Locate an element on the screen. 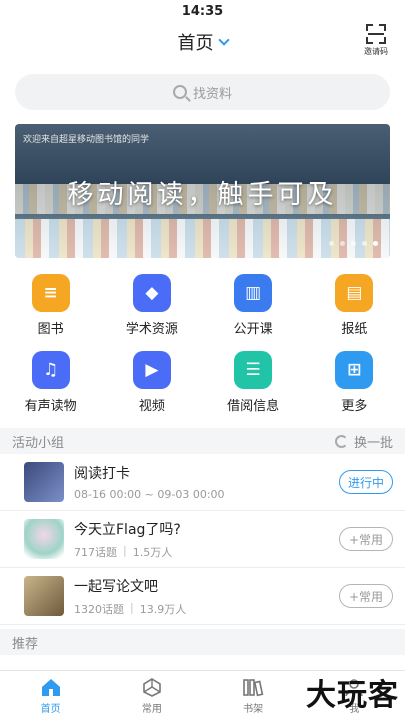  list-item: 今天立Flag了吗? 717话题 | 1.5万人 +常用 is located at coordinates (202, 539).